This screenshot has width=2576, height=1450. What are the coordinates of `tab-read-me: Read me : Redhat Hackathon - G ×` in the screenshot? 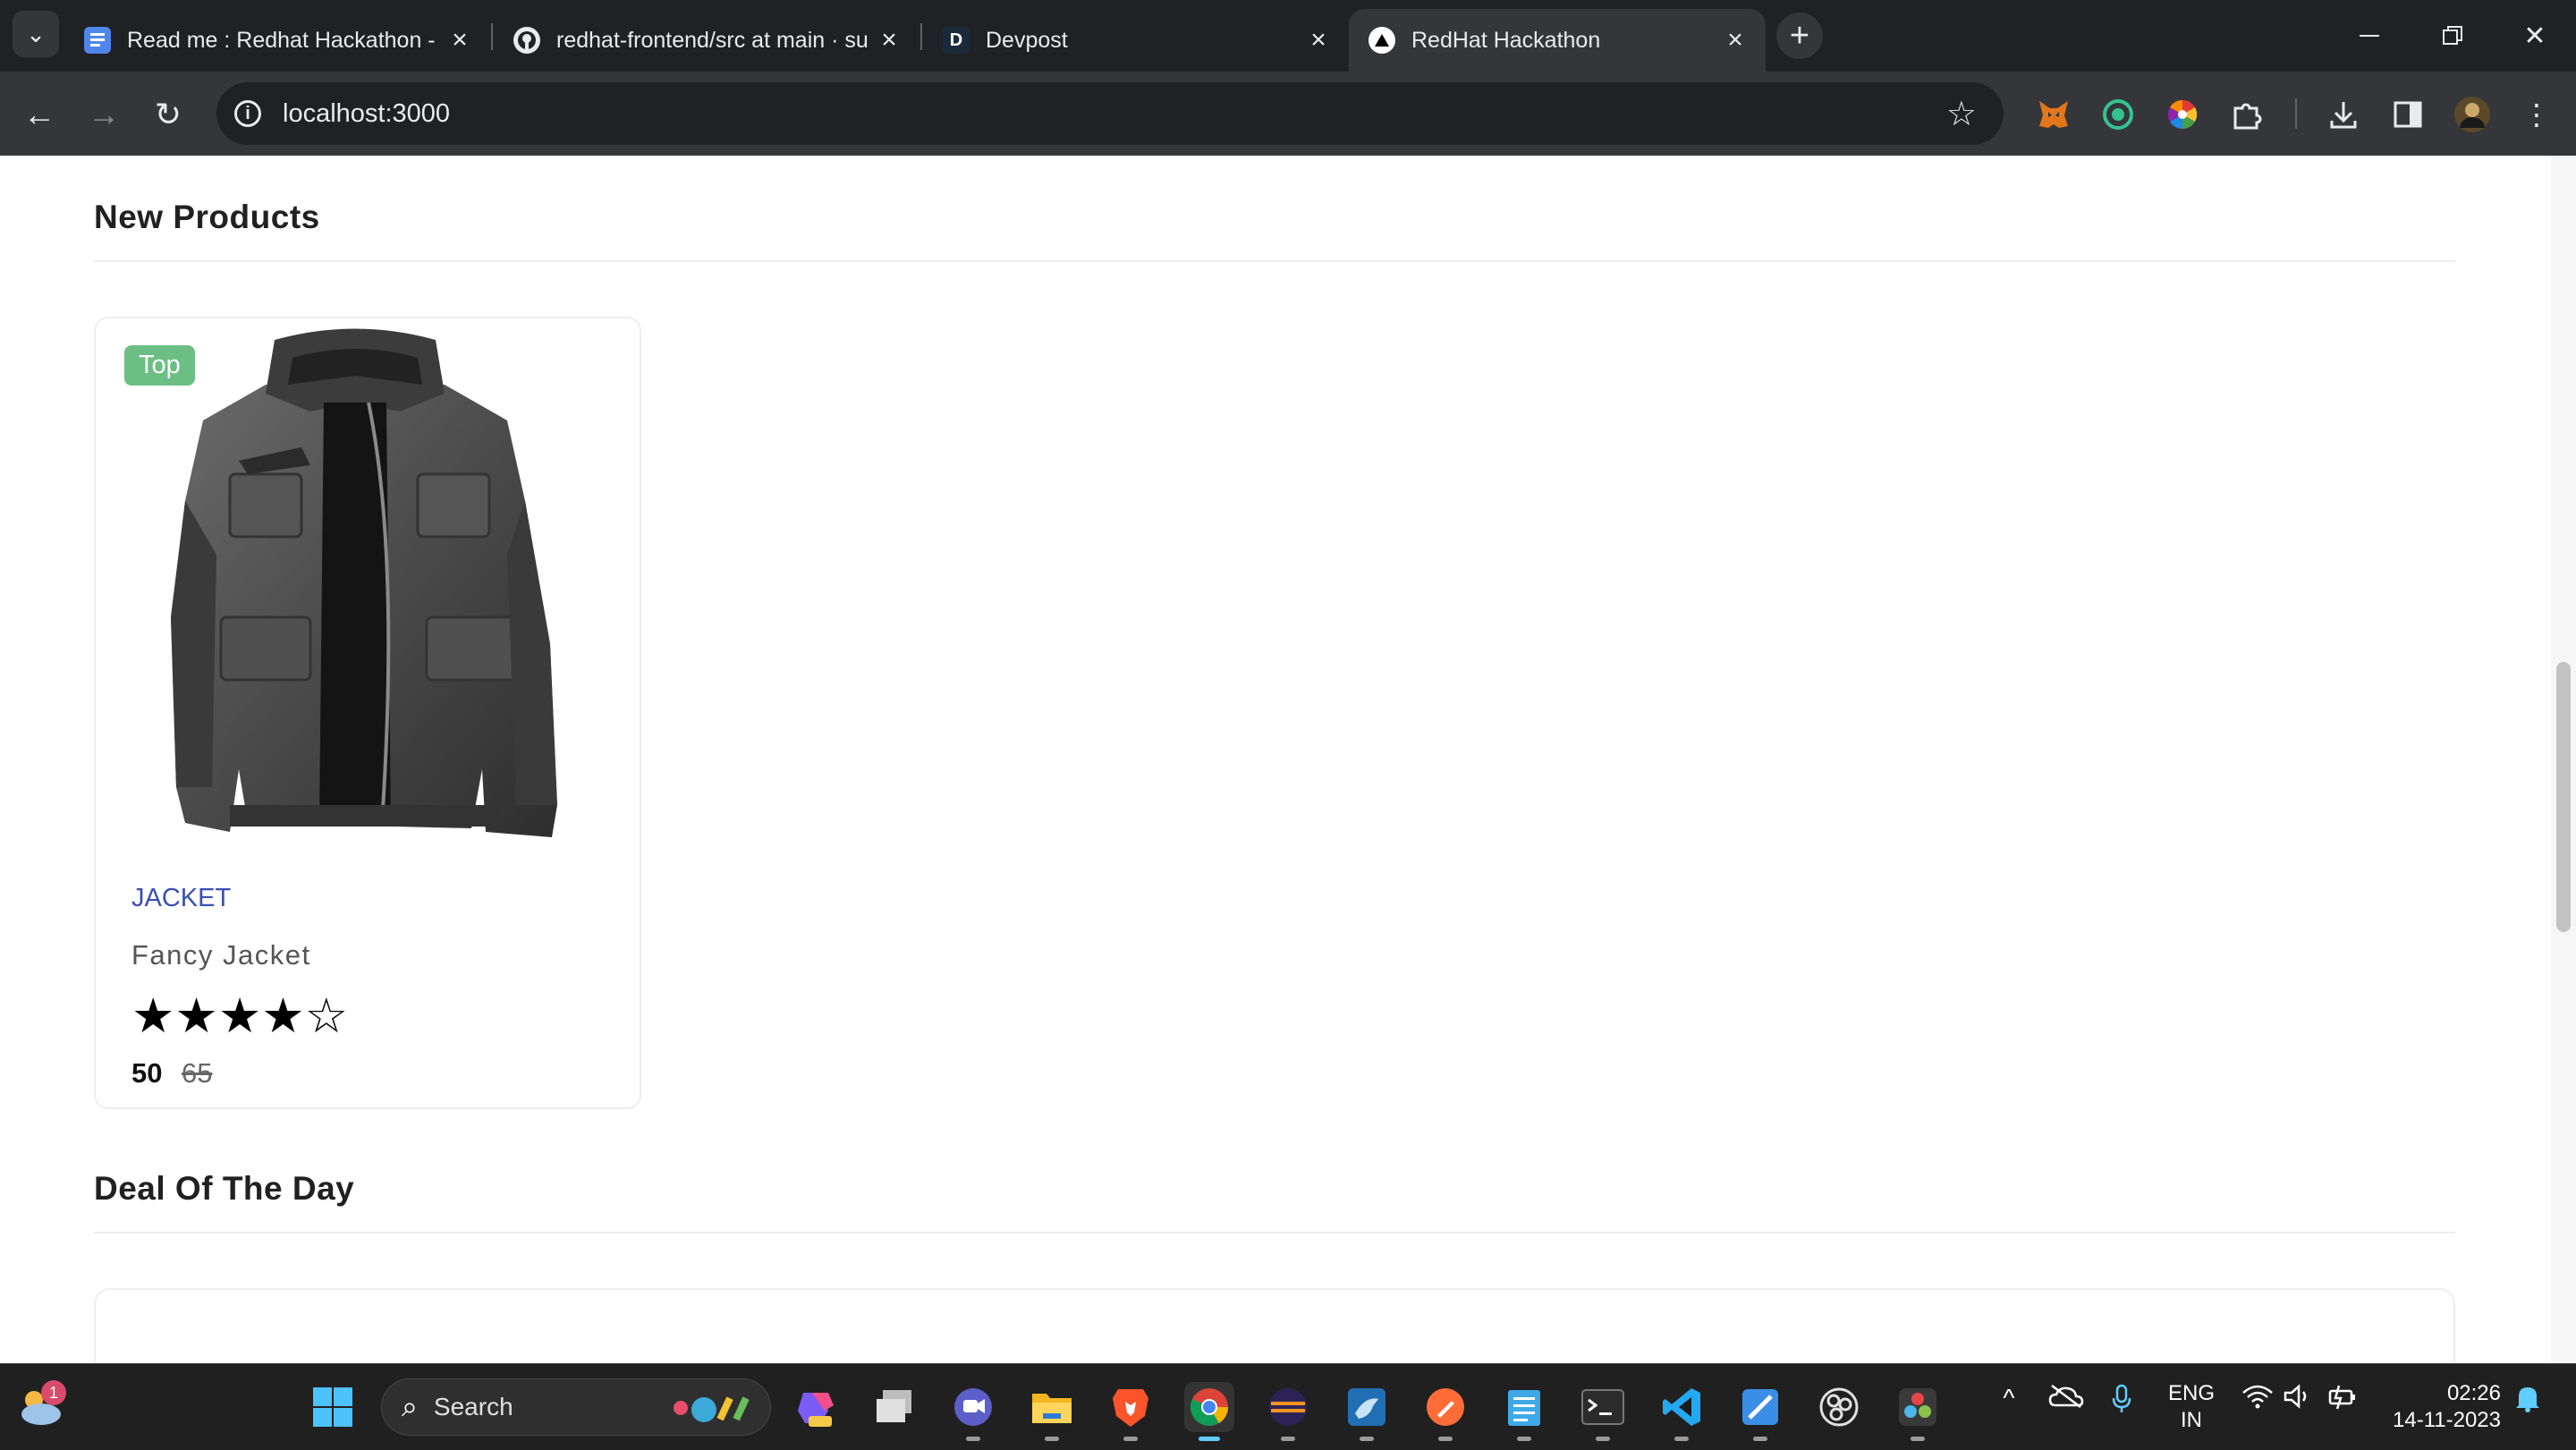 It's located at (277, 40).